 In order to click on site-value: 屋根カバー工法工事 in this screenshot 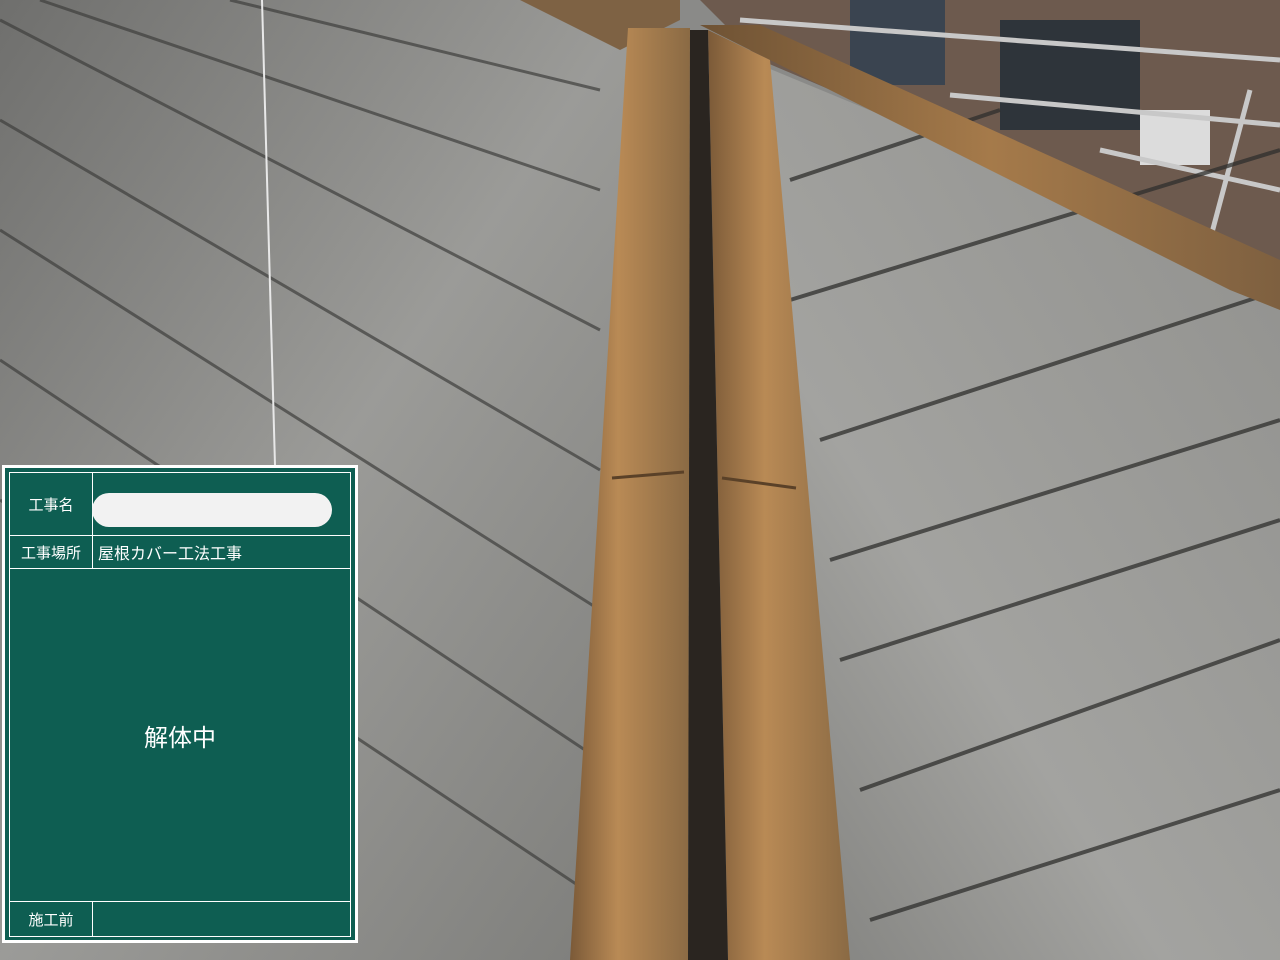, I will do `click(170, 553)`.